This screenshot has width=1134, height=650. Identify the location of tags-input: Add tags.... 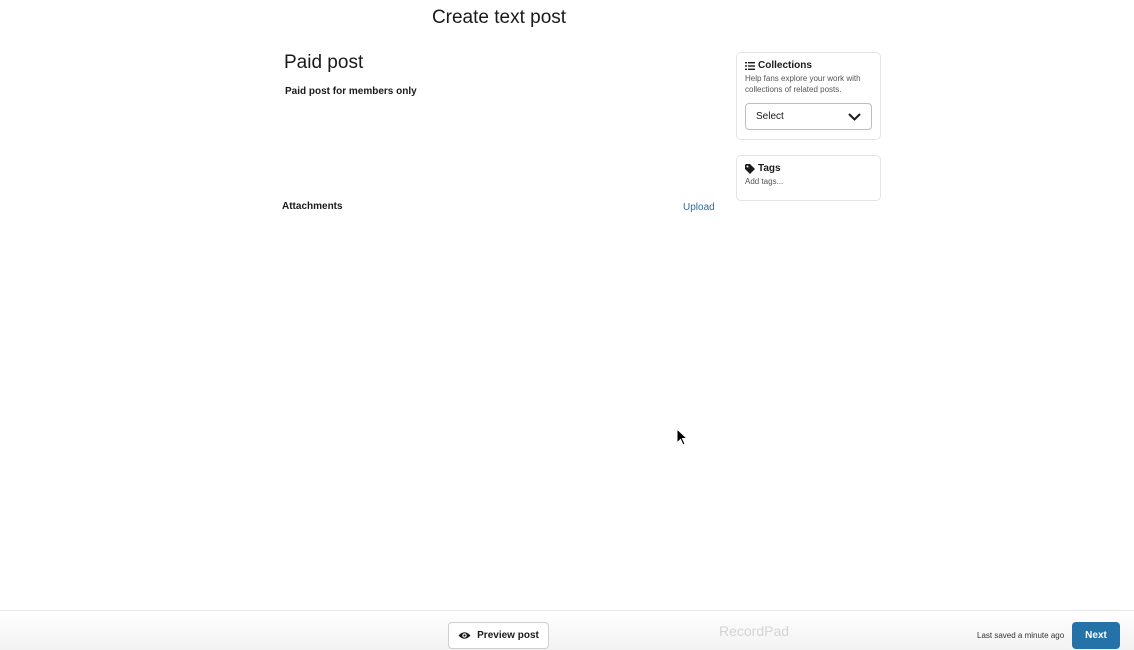
(808, 181).